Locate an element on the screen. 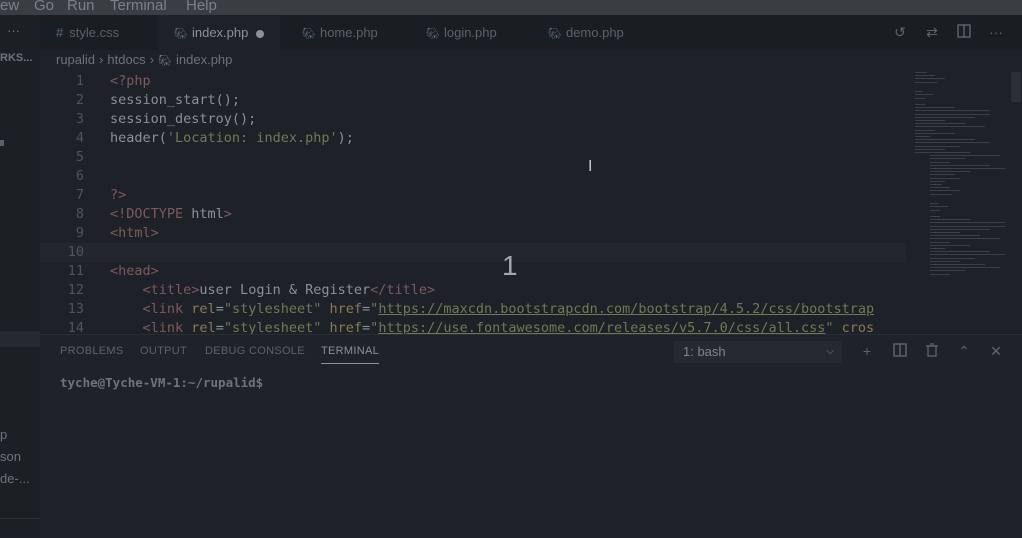 The image size is (1022, 538). explorer-more-button: ··· is located at coordinates (13, 30).